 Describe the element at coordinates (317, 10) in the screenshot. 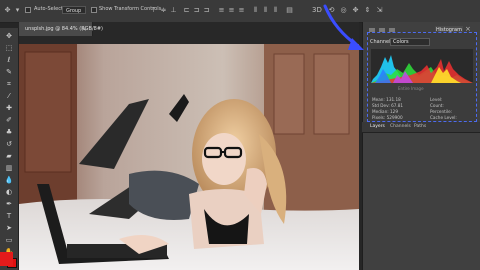

I see `3d-mode-label-icon: 3D` at that location.